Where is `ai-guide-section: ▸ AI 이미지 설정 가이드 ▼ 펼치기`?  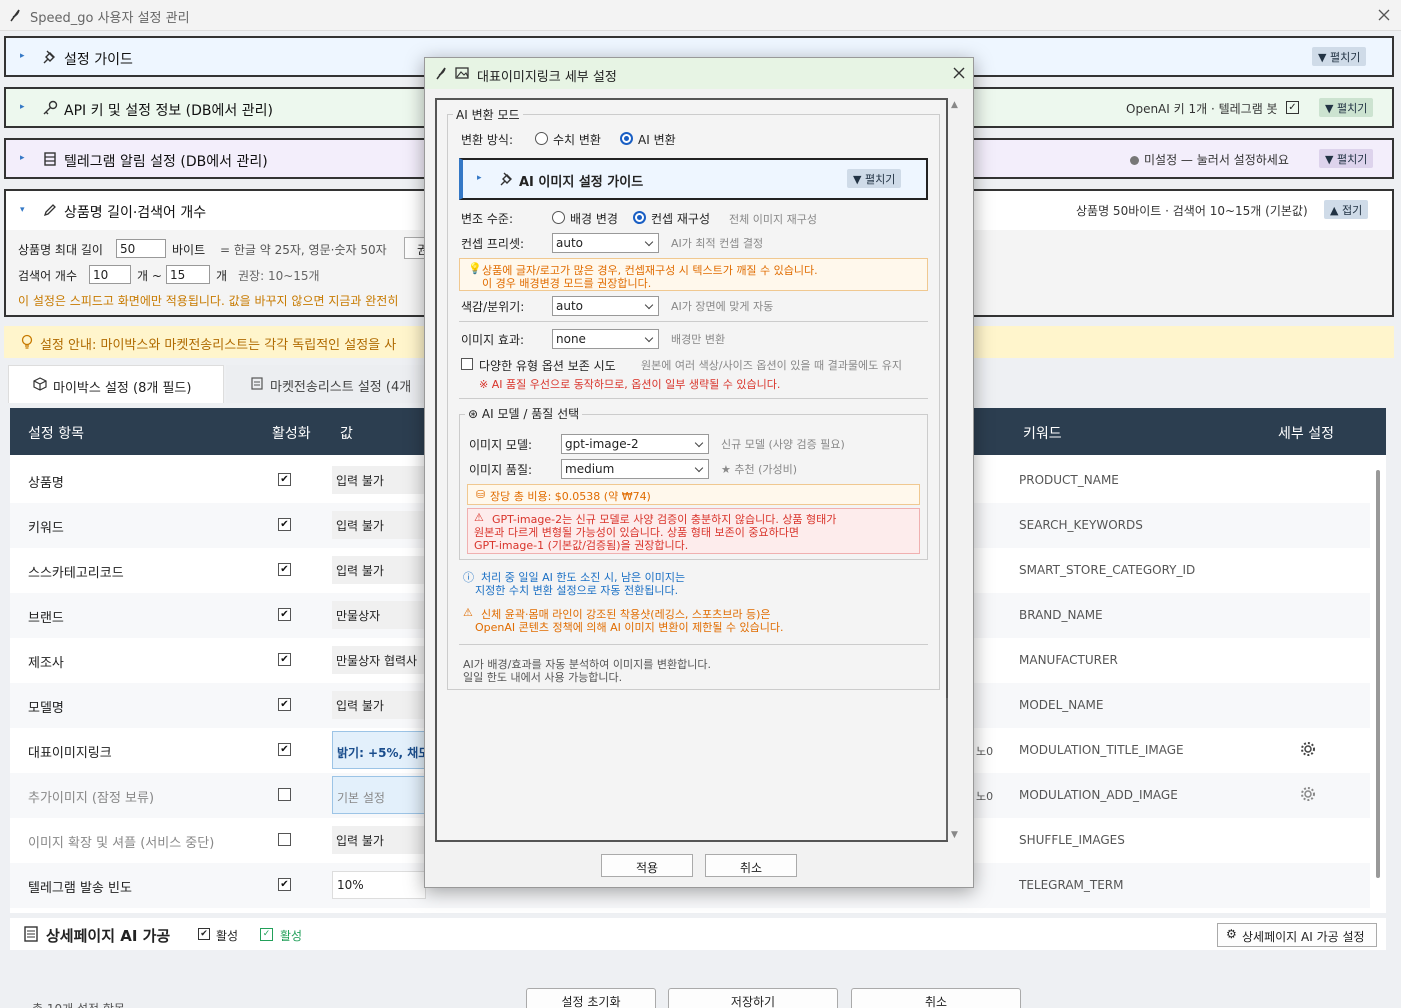
ai-guide-section: ▸ AI 이미지 설정 가이드 ▼ 펼치기 is located at coordinates (693, 179).